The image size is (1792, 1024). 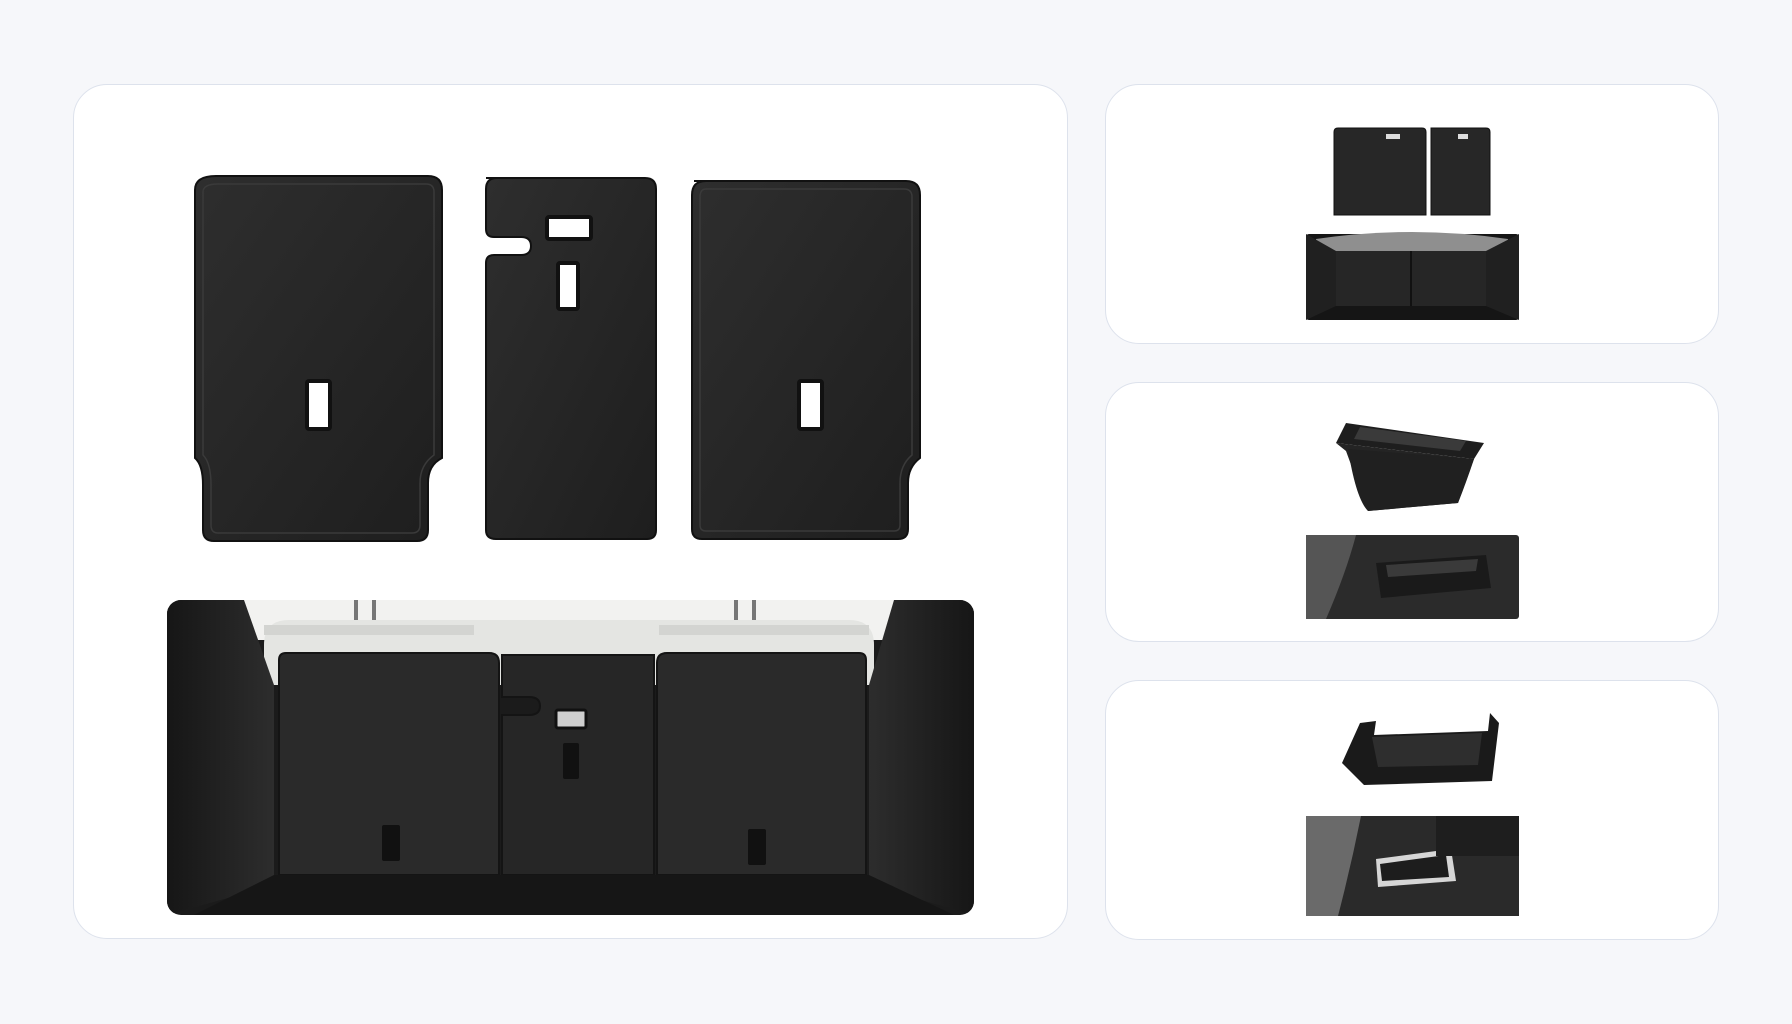 I want to click on thumbnail-seat-back-mats, so click(x=1412, y=214).